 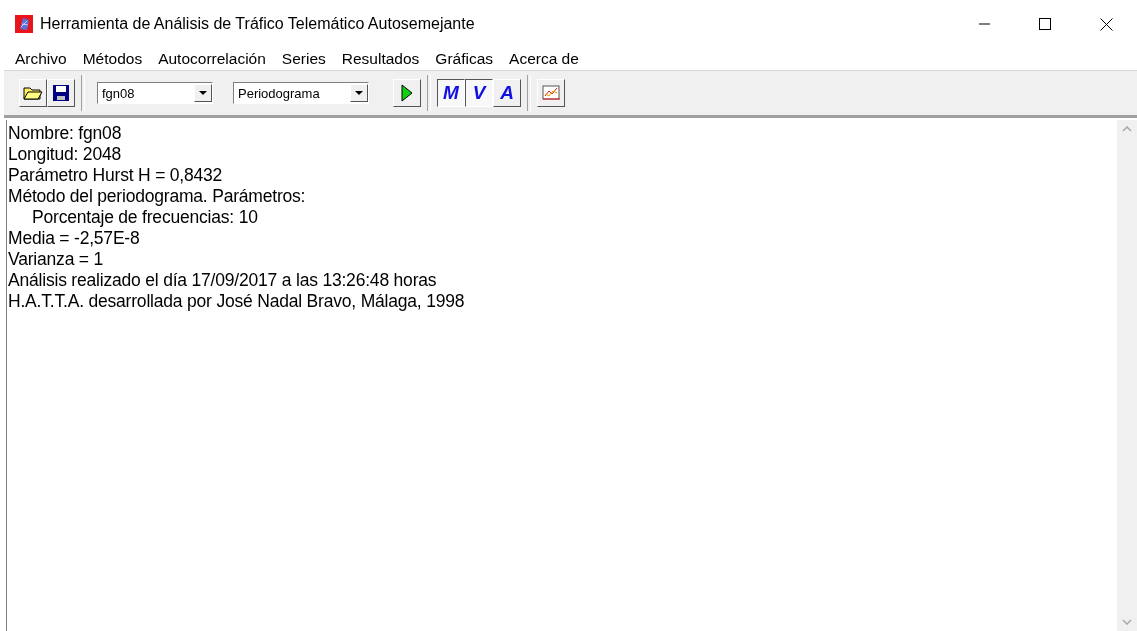 What do you see at coordinates (303, 59) in the screenshot?
I see `menu-item: Series` at bounding box center [303, 59].